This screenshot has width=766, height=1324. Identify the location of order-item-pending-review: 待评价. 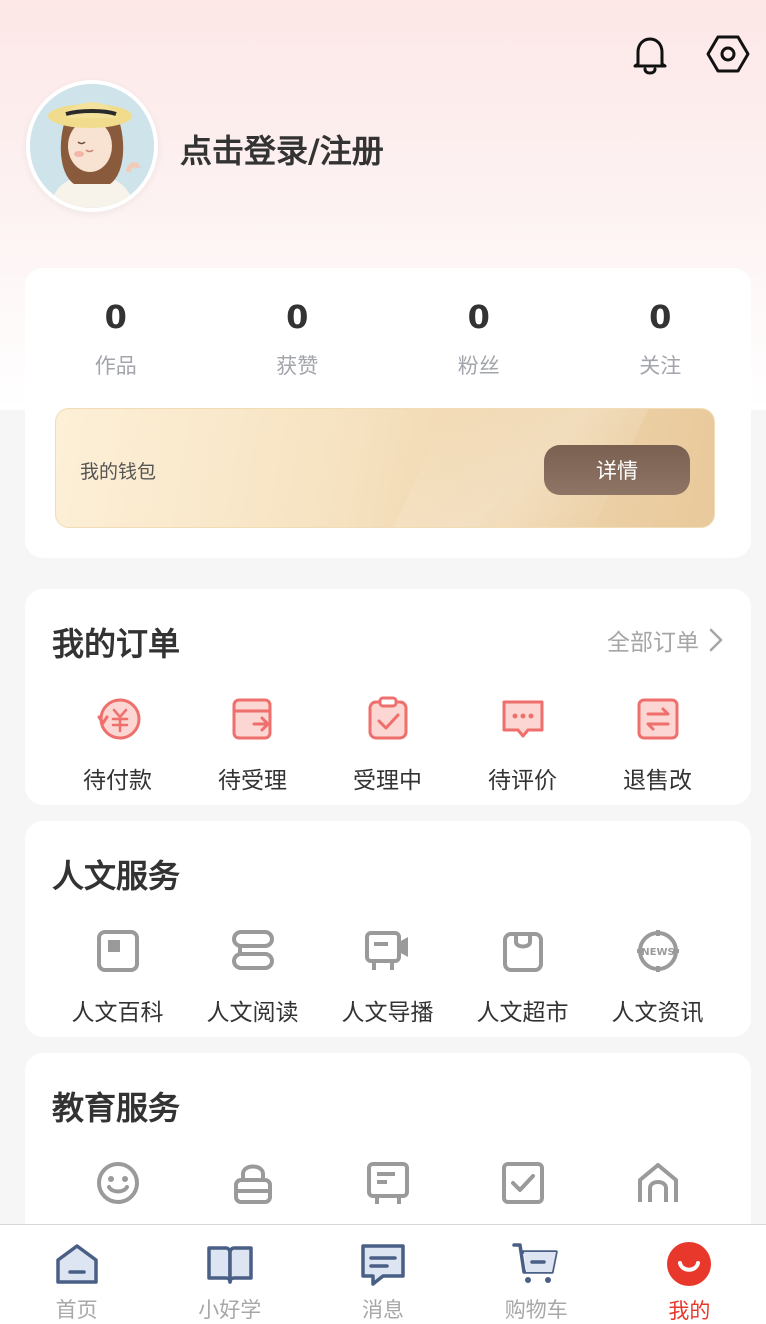
(522, 744).